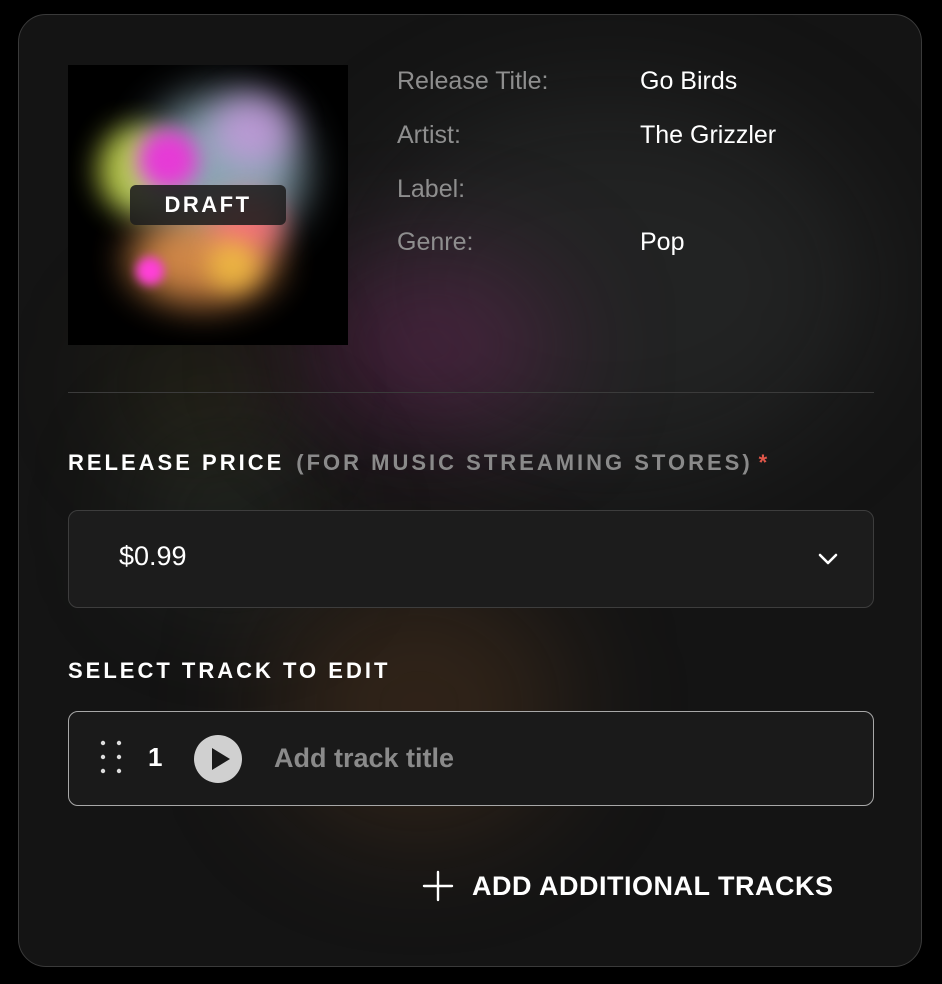 Image resolution: width=942 pixels, height=984 pixels. I want to click on track-title-input, so click(554, 758).